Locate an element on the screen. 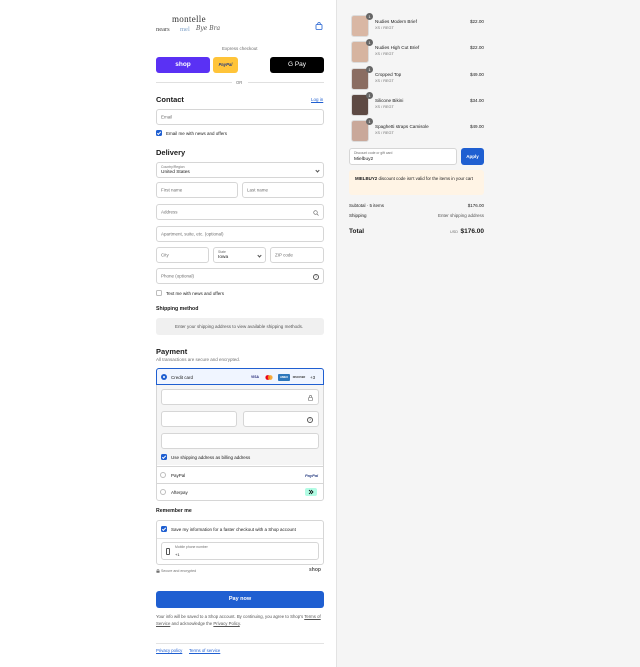 This screenshot has height=667, width=640. footer-terms-link: Terms of service is located at coordinates (204, 650).